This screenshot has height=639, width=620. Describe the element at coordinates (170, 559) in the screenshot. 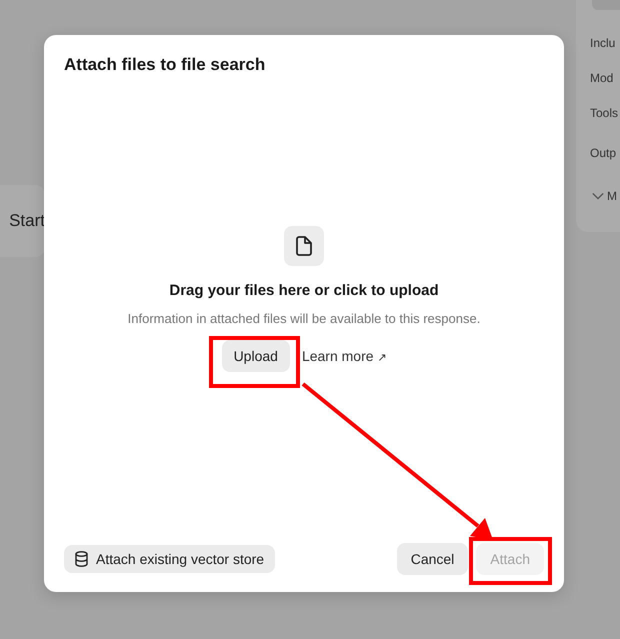

I see `vector-store-button: Attach existing vector store` at that location.